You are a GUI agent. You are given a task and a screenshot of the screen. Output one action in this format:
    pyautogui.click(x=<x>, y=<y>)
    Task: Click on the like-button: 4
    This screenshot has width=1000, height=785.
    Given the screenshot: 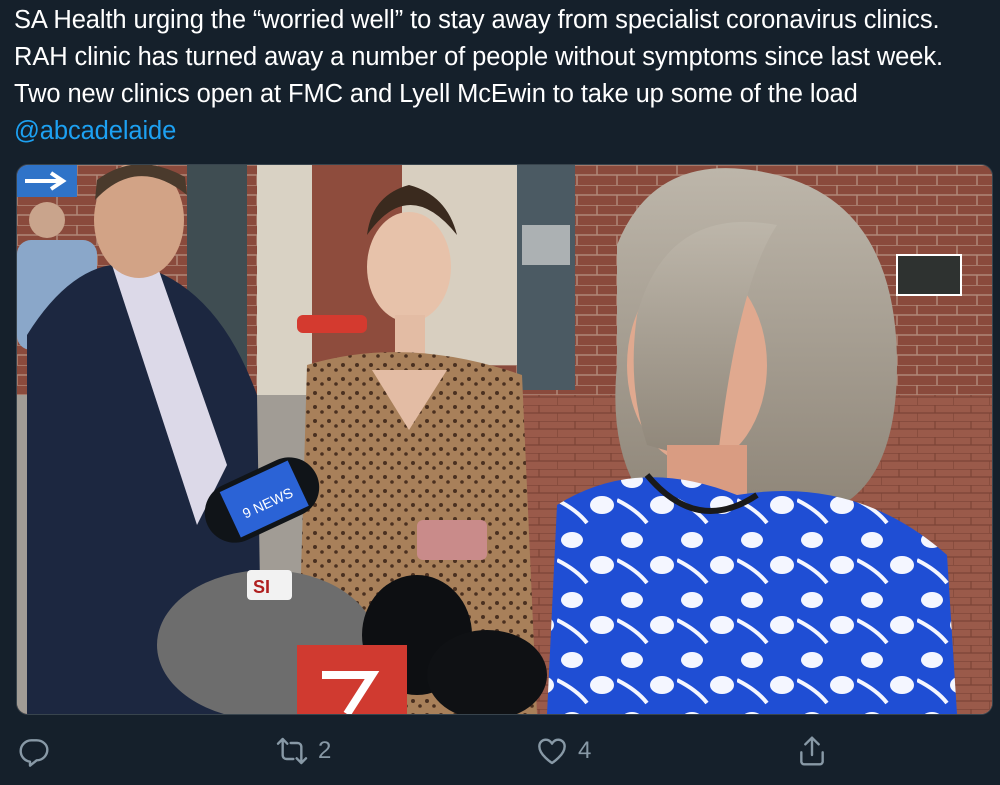 What is the action you would take?
    pyautogui.click(x=563, y=751)
    